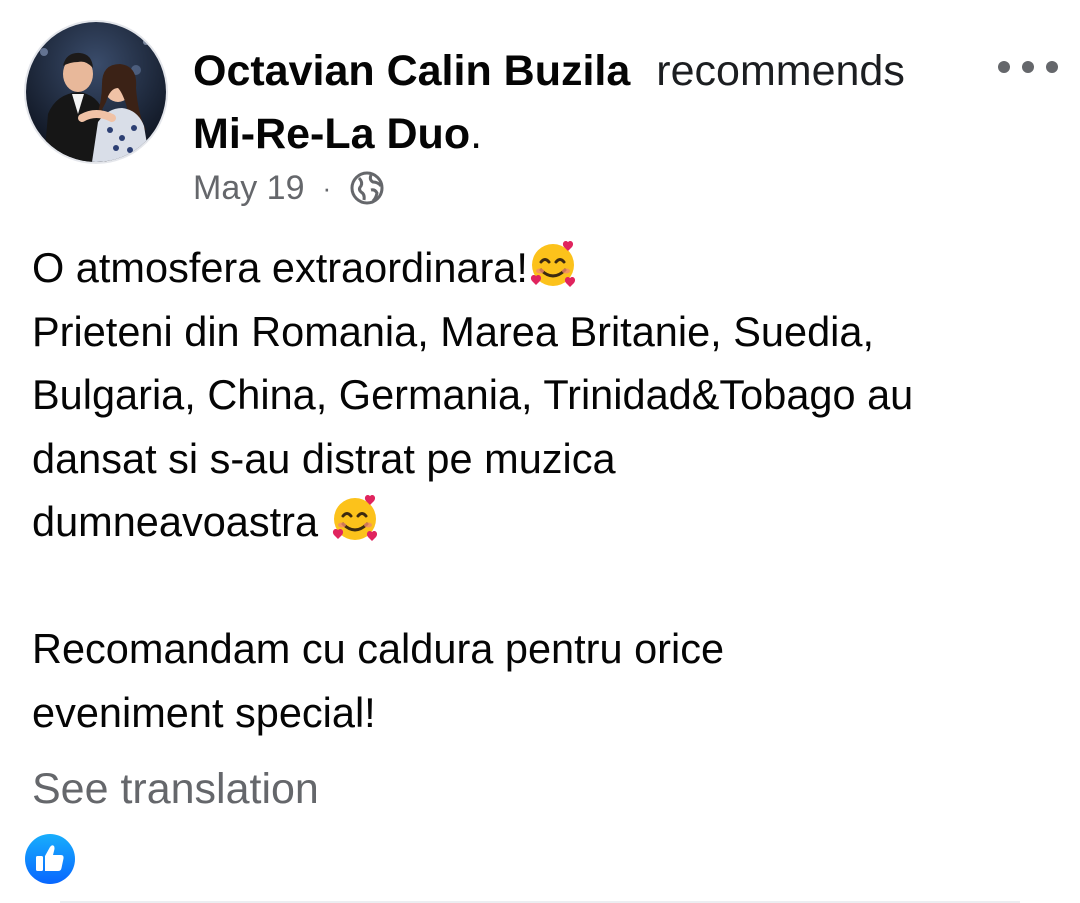  What do you see at coordinates (547, 522) in the screenshot?
I see `post-line: dumneavoastra` at bounding box center [547, 522].